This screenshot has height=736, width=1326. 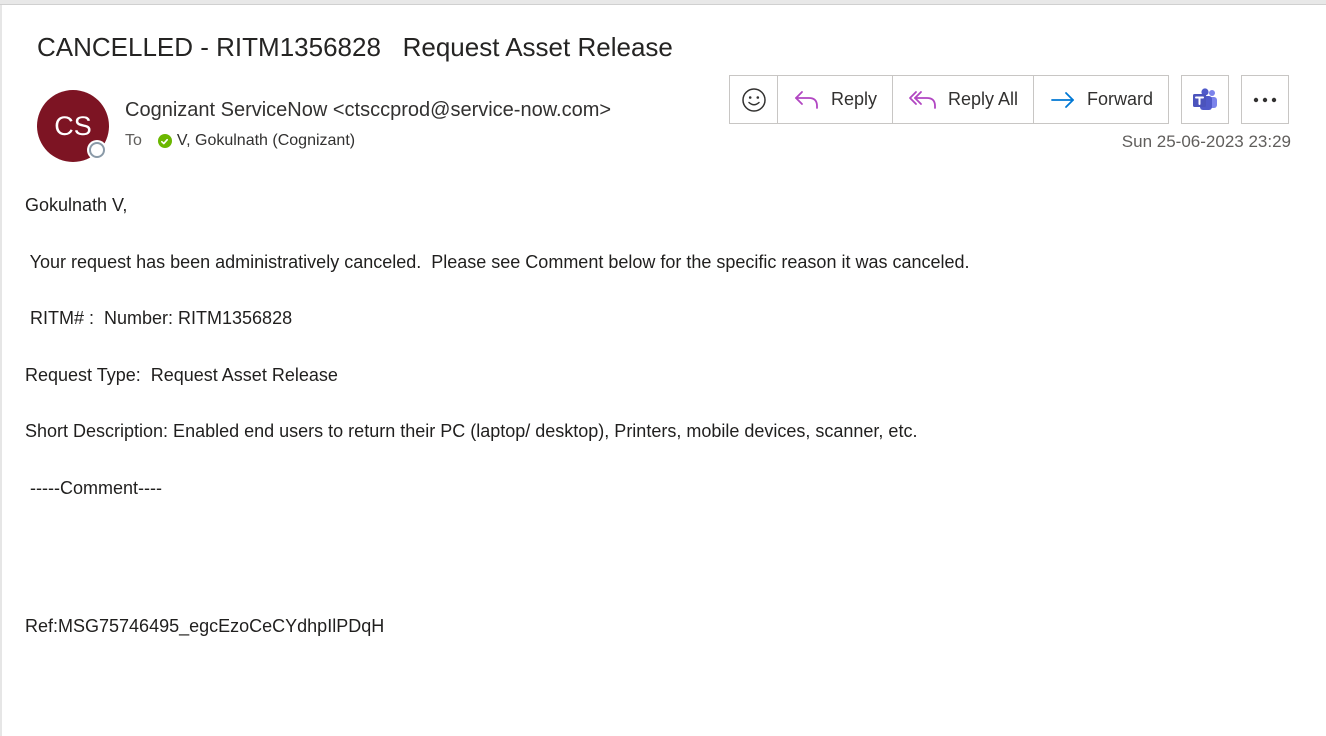 I want to click on more-actions-button, so click(x=1265, y=99).